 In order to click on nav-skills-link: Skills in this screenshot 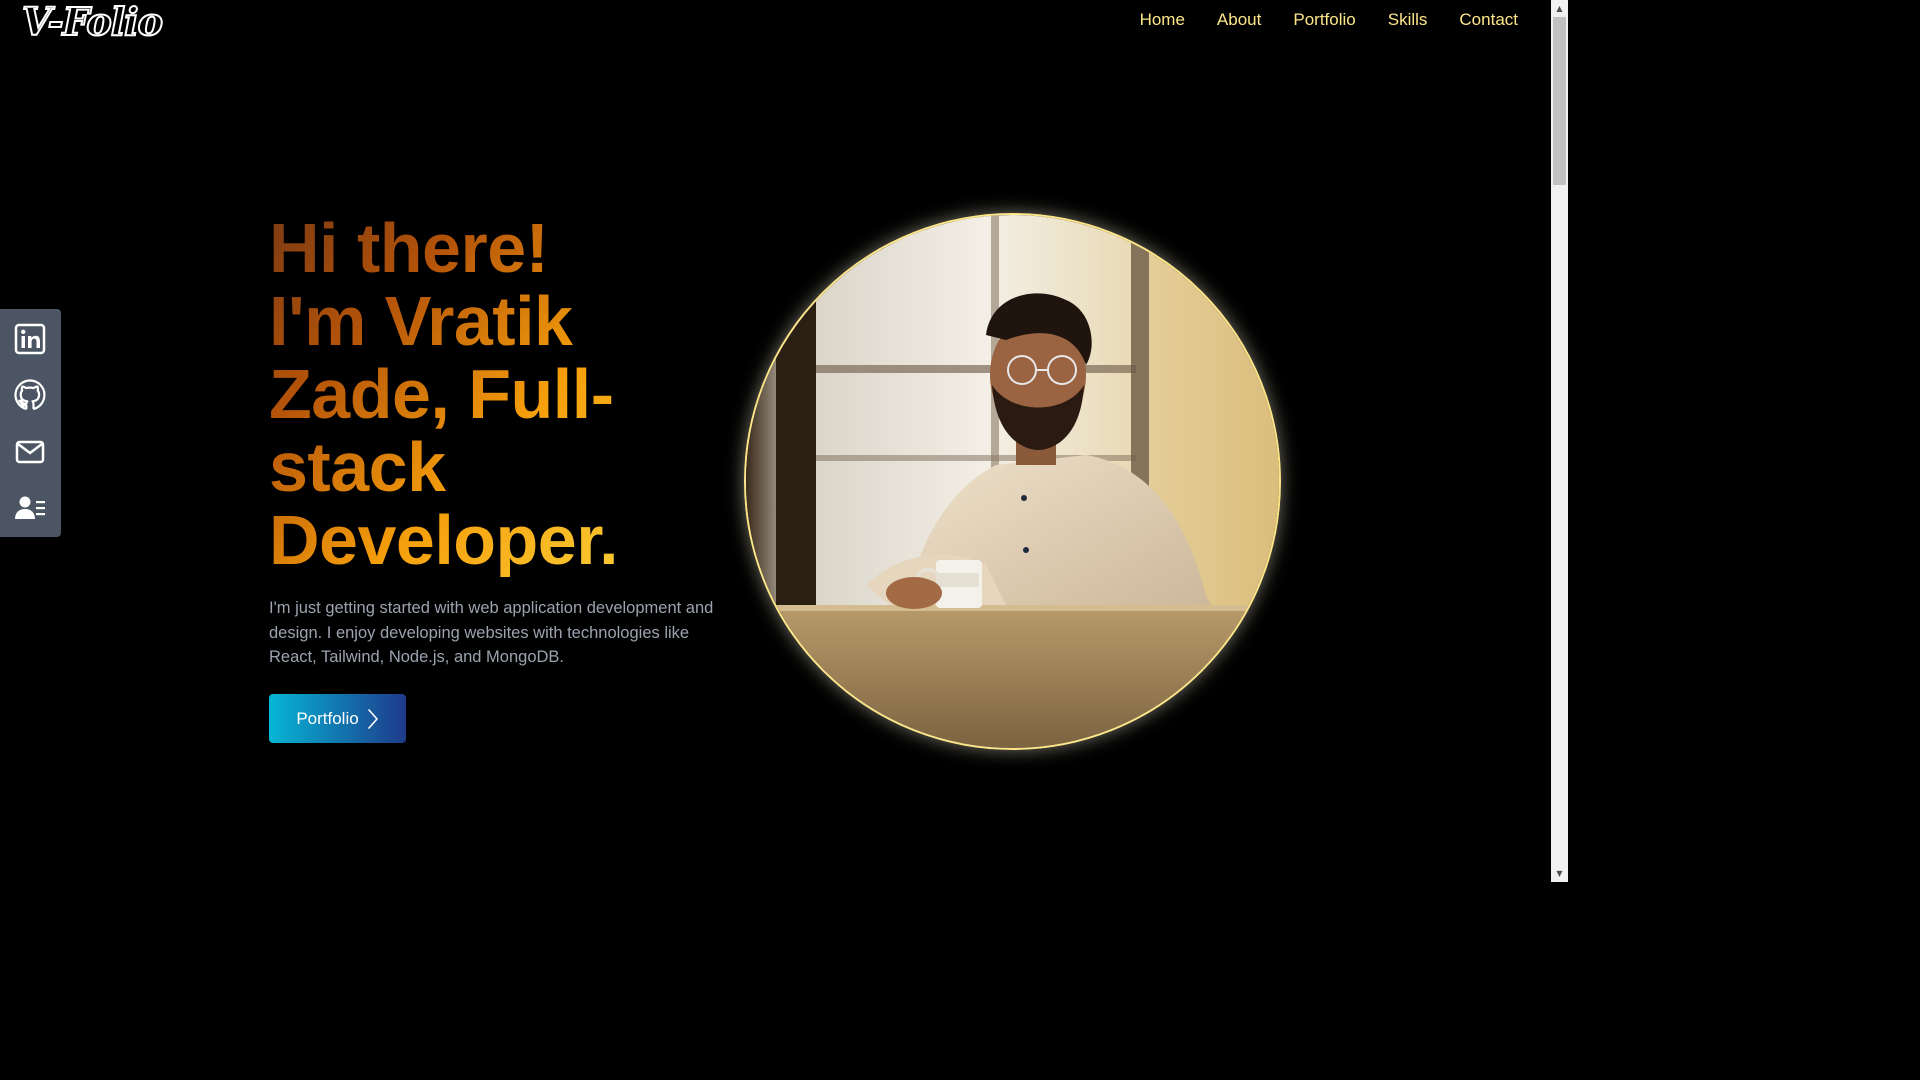, I will do `click(1408, 20)`.